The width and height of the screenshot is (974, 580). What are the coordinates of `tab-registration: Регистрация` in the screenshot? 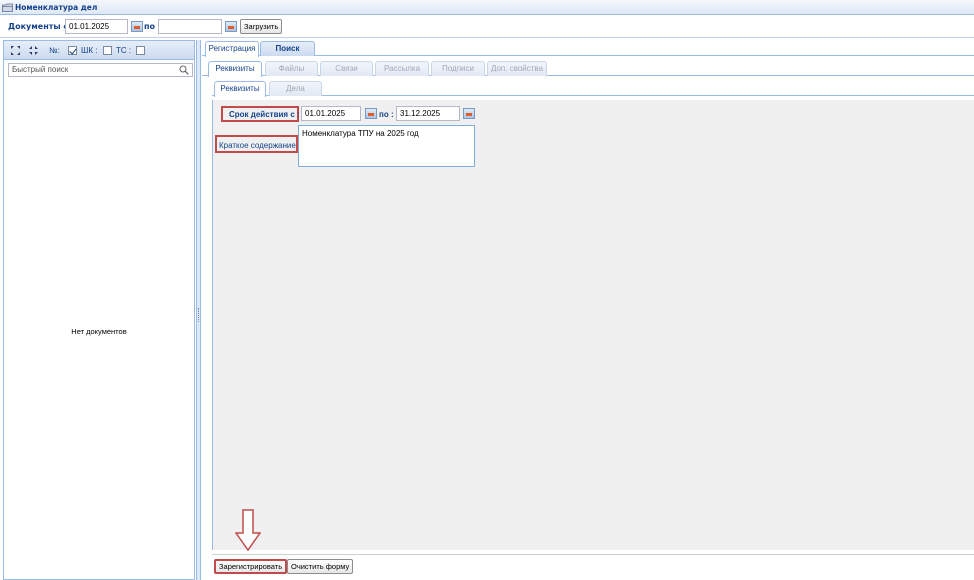 It's located at (232, 49).